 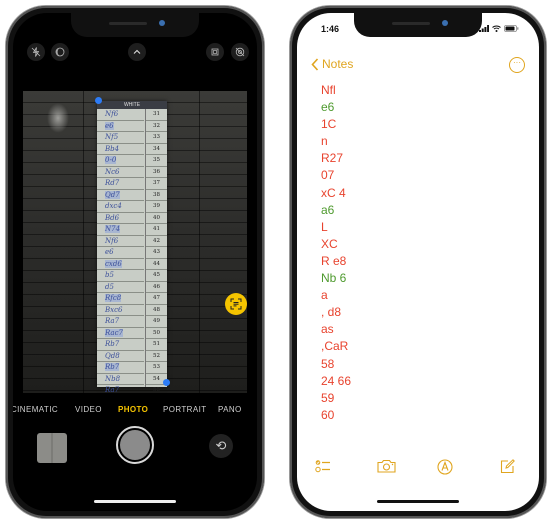 What do you see at coordinates (120, 172) in the screenshot?
I see `paper-move-row: Nc6` at bounding box center [120, 172].